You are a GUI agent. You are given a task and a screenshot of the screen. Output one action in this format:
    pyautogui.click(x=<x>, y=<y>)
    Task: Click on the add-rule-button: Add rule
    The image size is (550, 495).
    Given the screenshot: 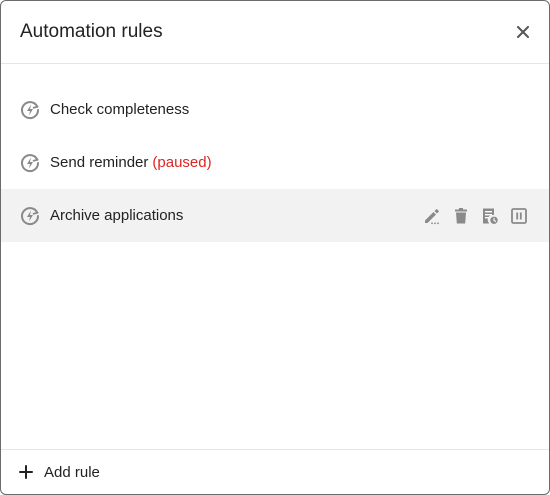 What is the action you would take?
    pyautogui.click(x=59, y=472)
    